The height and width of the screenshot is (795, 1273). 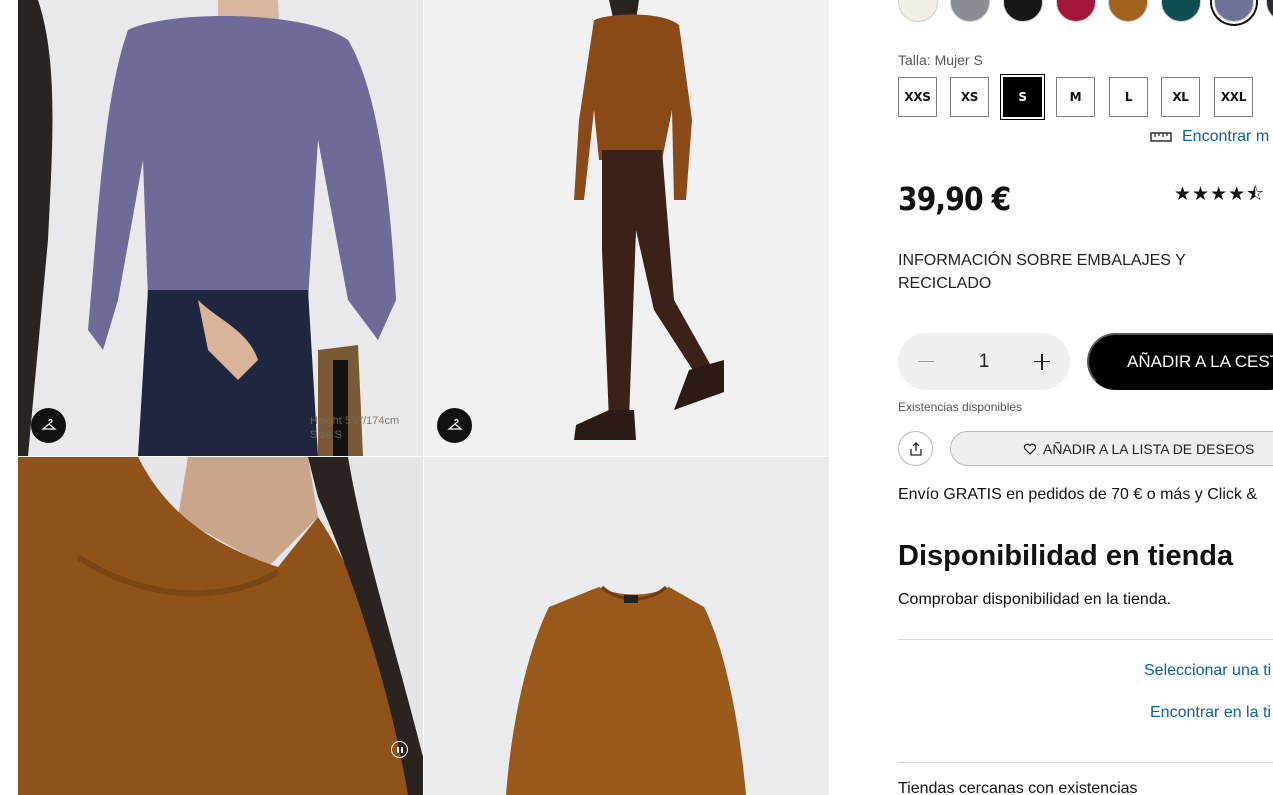 I want to click on color-swatch-off-white, so click(x=918, y=11).